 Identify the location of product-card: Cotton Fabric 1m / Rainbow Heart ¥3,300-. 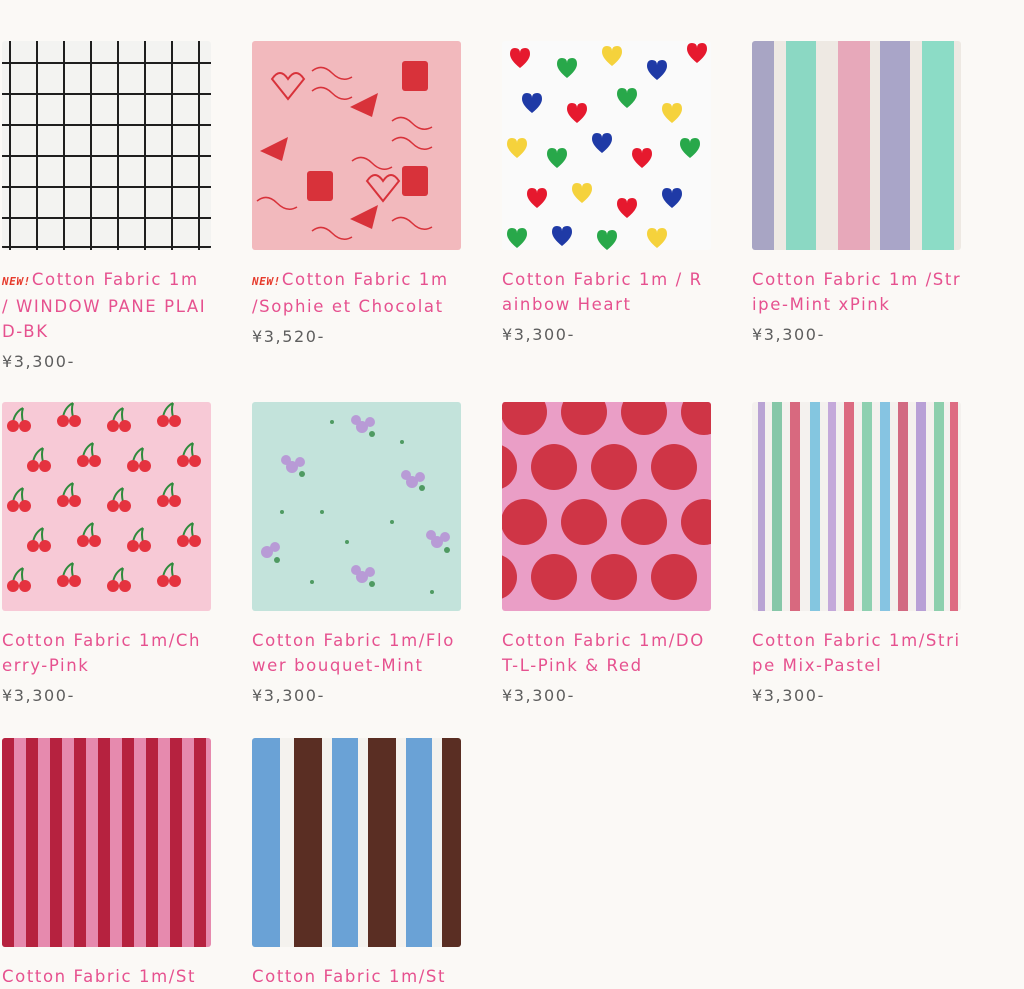
(607, 194).